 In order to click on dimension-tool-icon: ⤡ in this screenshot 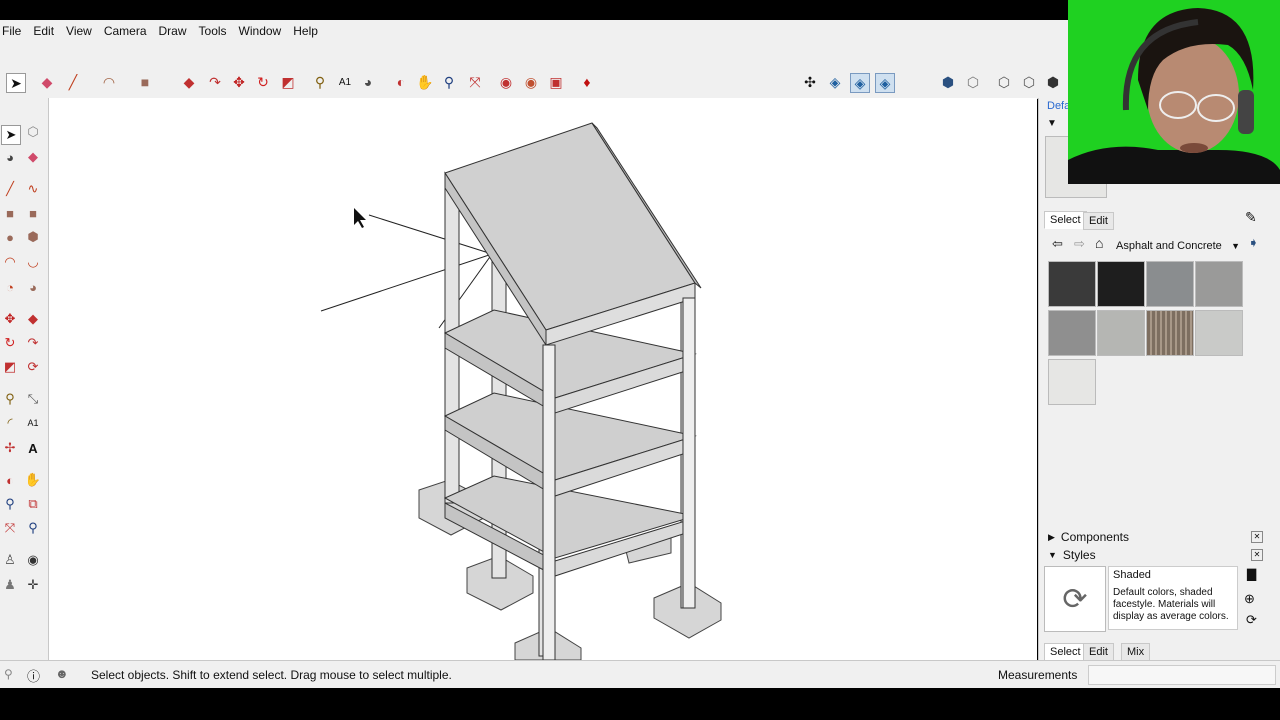, I will do `click(33, 399)`.